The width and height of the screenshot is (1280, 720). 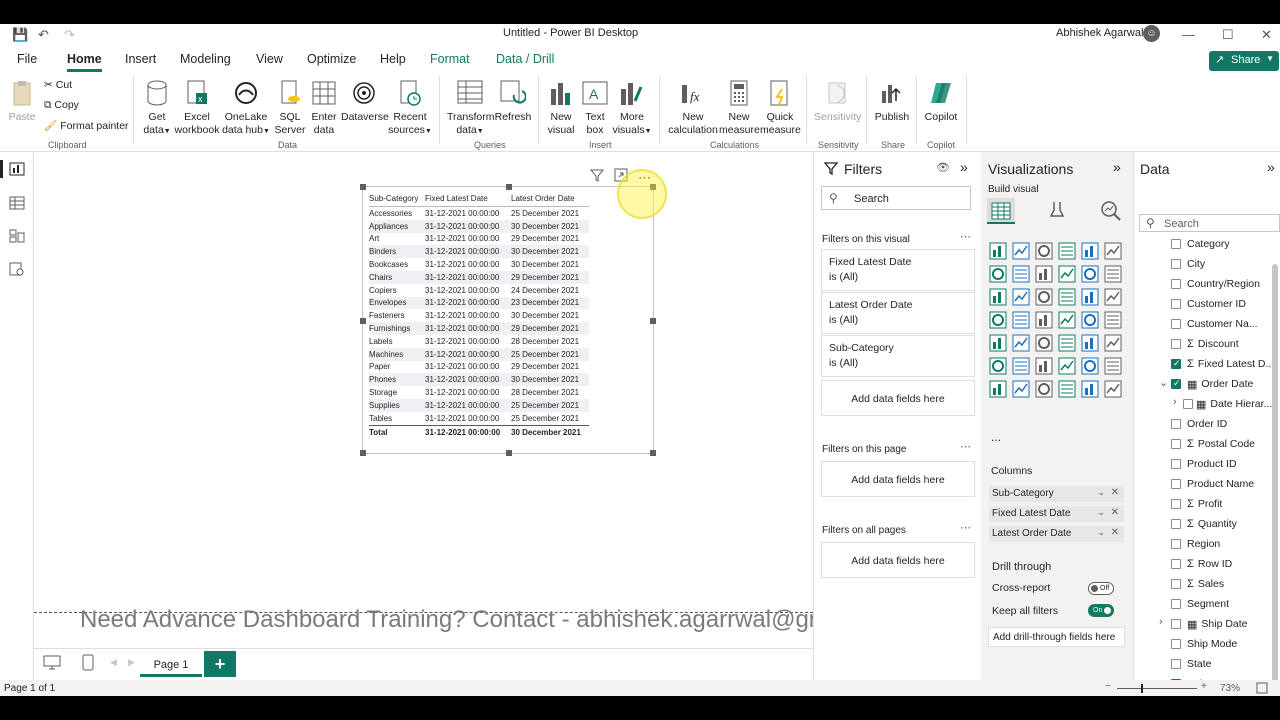 What do you see at coordinates (561, 107) in the screenshot?
I see `new-visual-button: New visual` at bounding box center [561, 107].